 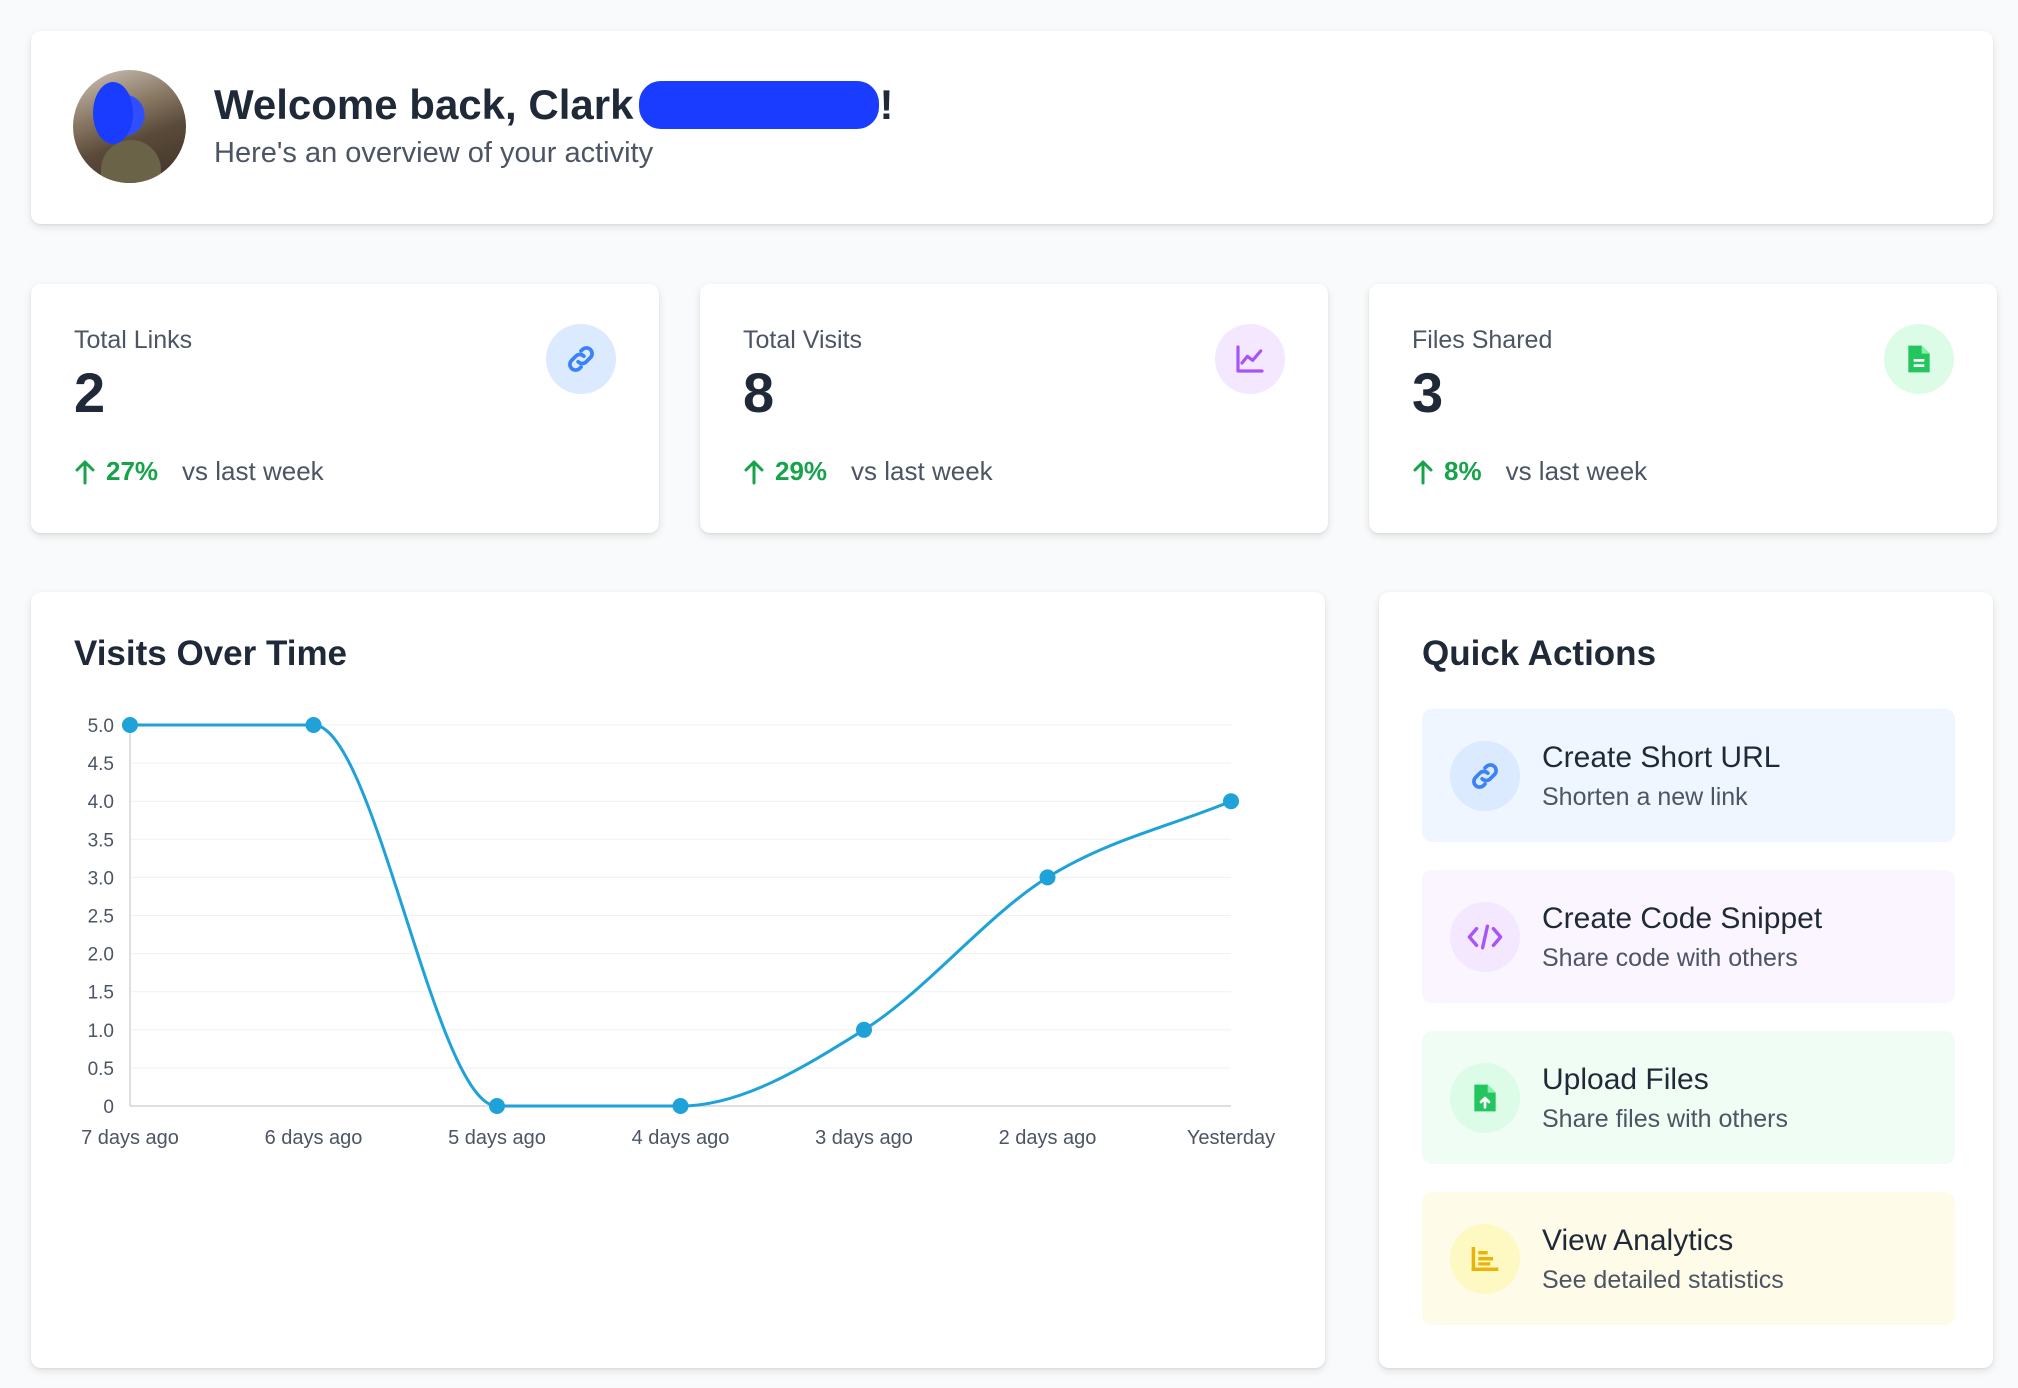 What do you see at coordinates (133, 340) in the screenshot?
I see `stat-label: Total Links` at bounding box center [133, 340].